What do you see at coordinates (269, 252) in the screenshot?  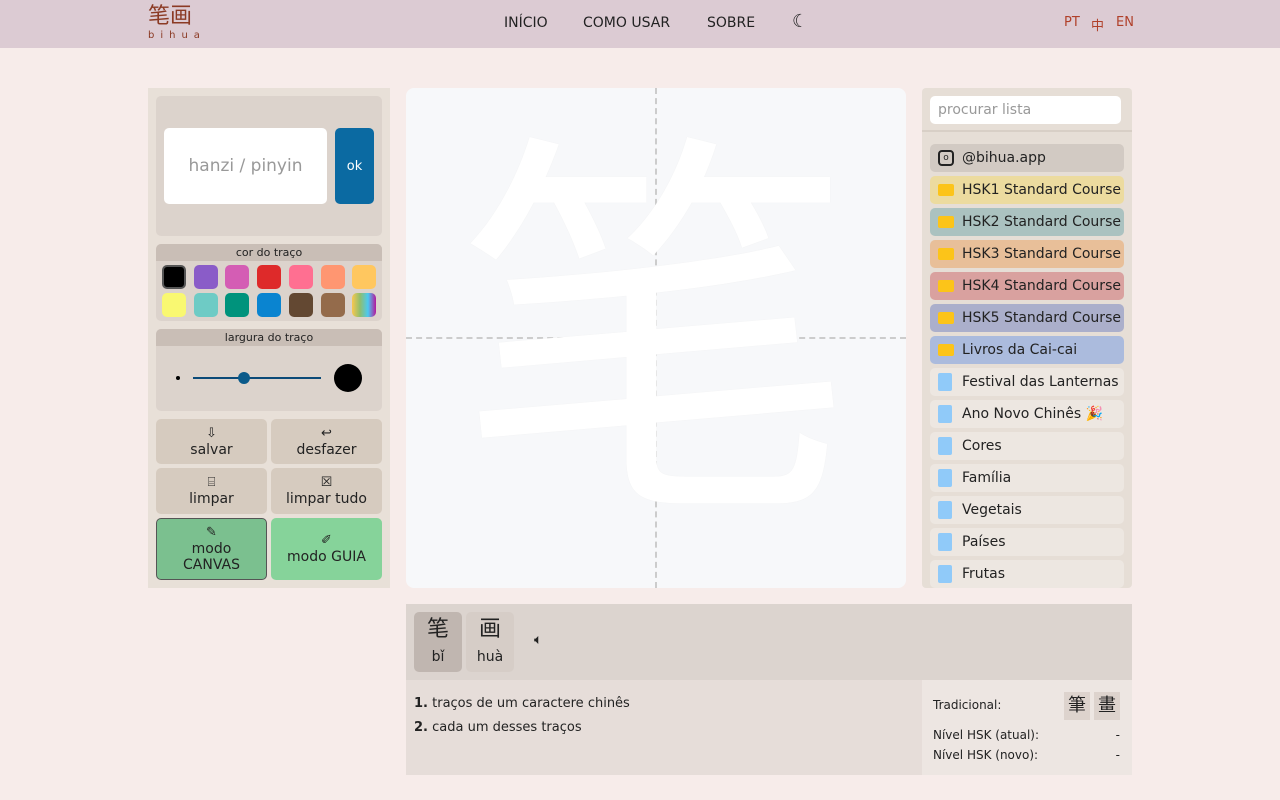 I see `color-title: cor do traço` at bounding box center [269, 252].